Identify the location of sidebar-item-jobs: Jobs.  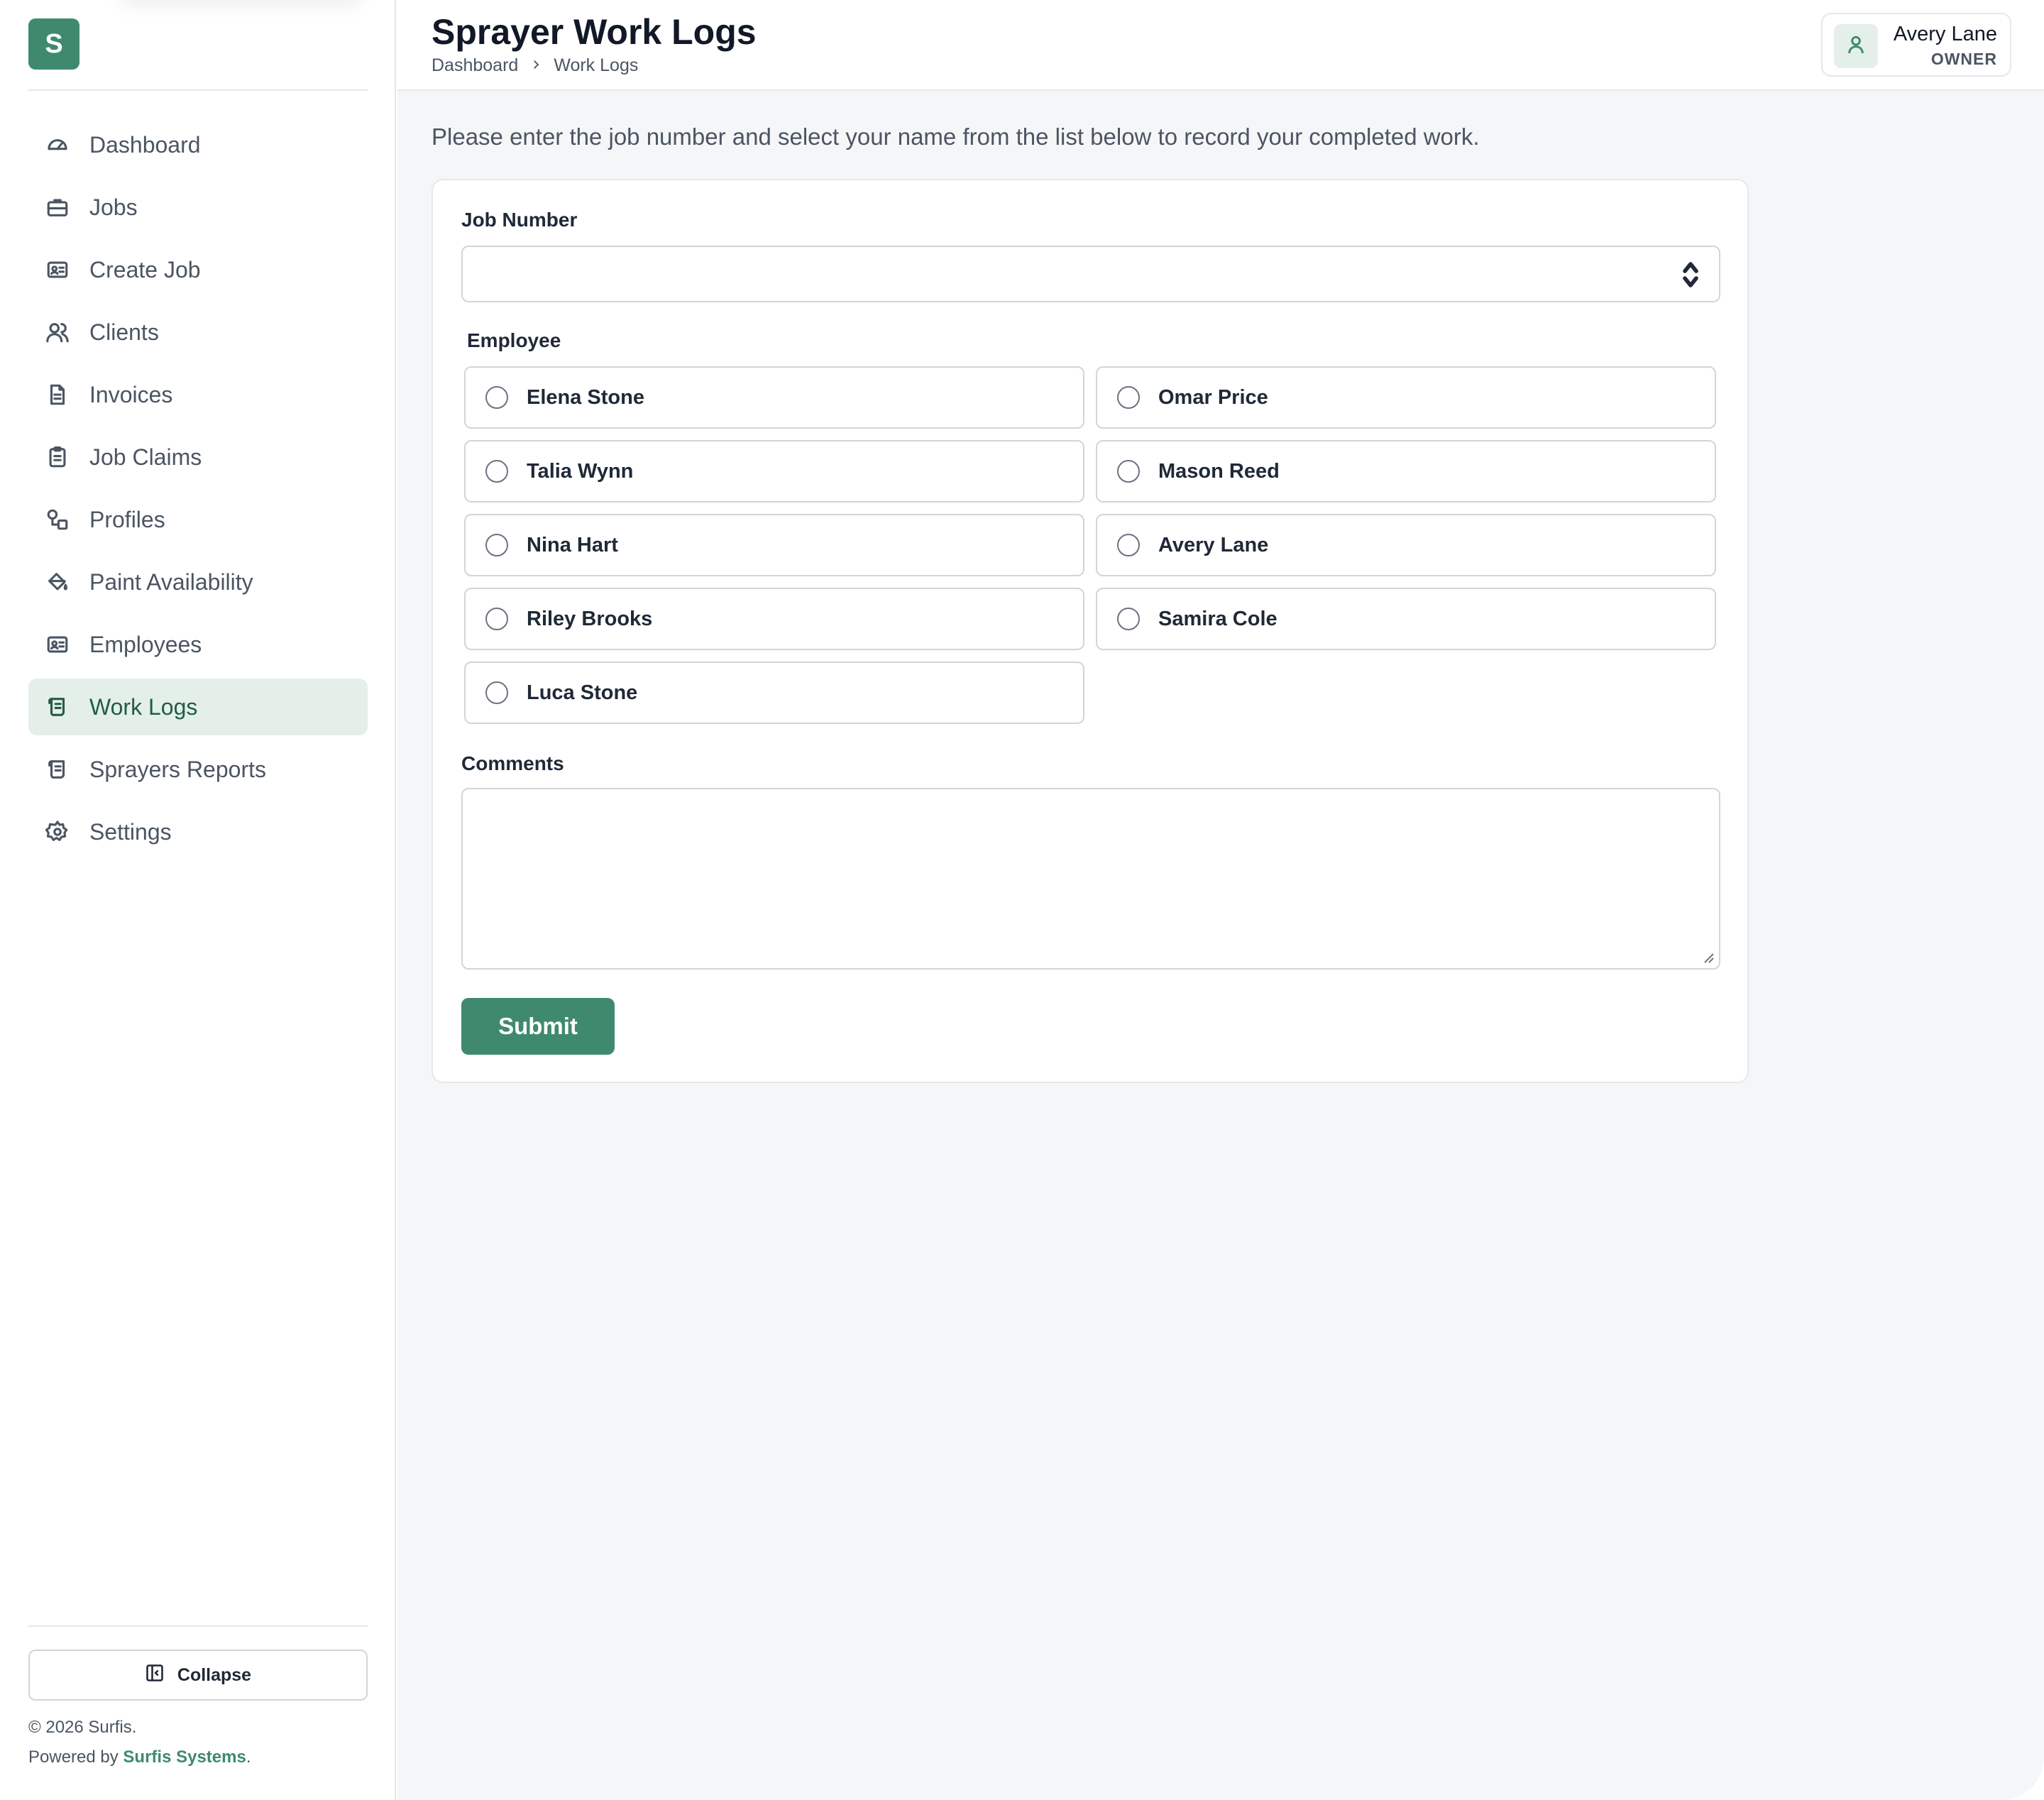
(198, 207).